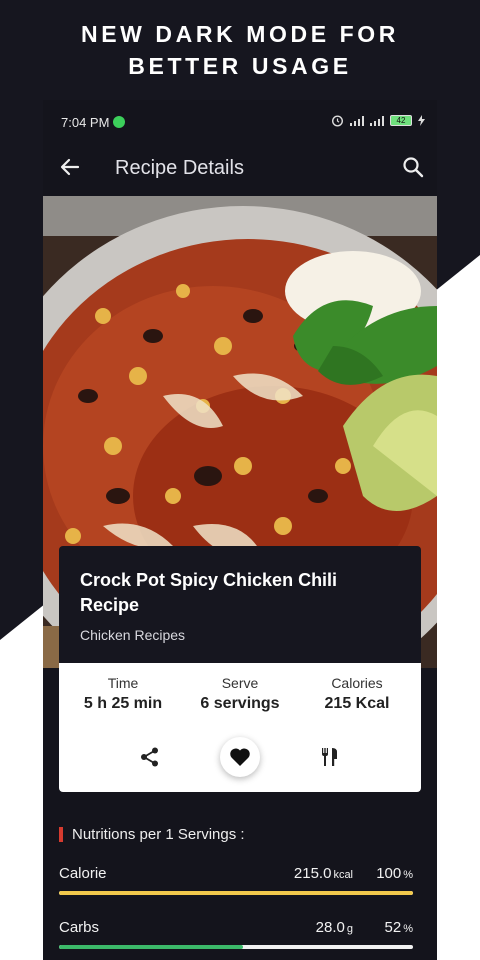  I want to click on stat-time: Time 5 h 25 min, so click(123, 694).